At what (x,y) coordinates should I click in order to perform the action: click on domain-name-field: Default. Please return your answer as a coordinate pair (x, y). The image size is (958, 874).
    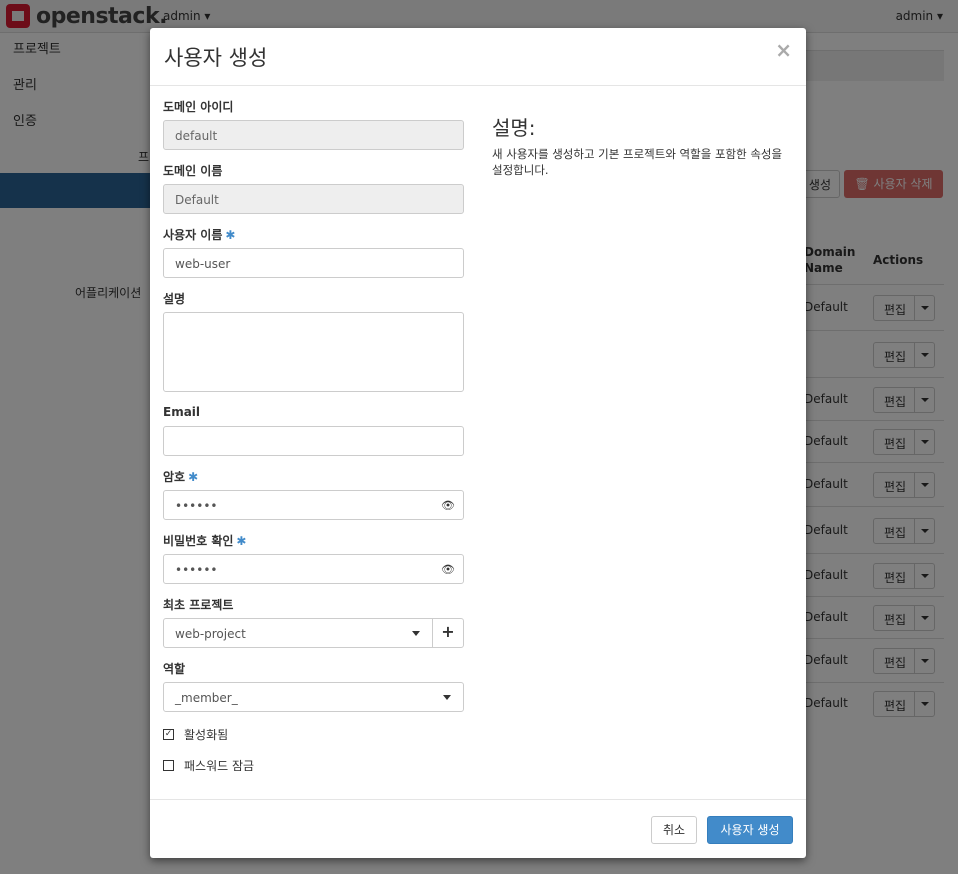
    Looking at the image, I should click on (313, 199).